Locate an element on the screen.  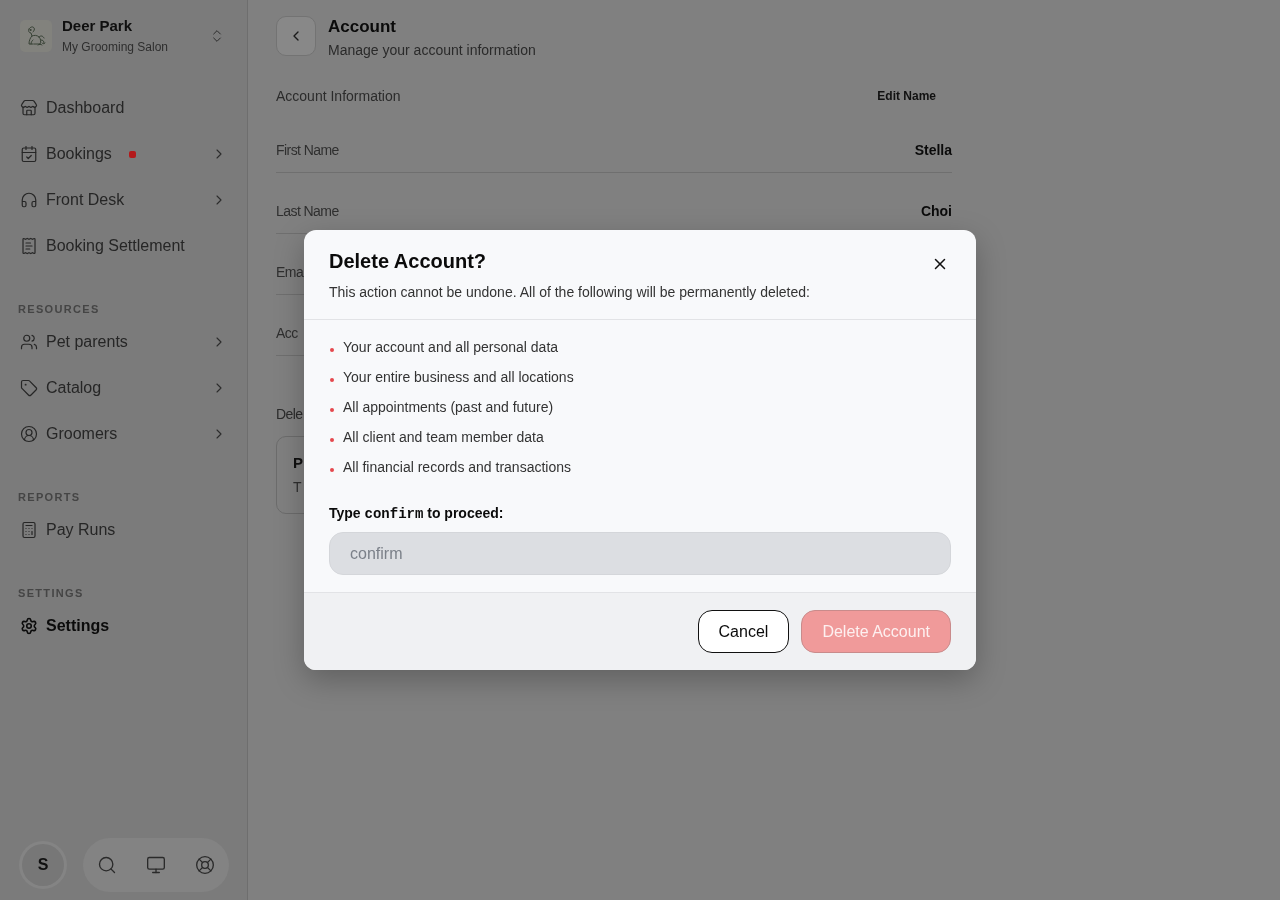
card-title: P is located at coordinates (298, 463).